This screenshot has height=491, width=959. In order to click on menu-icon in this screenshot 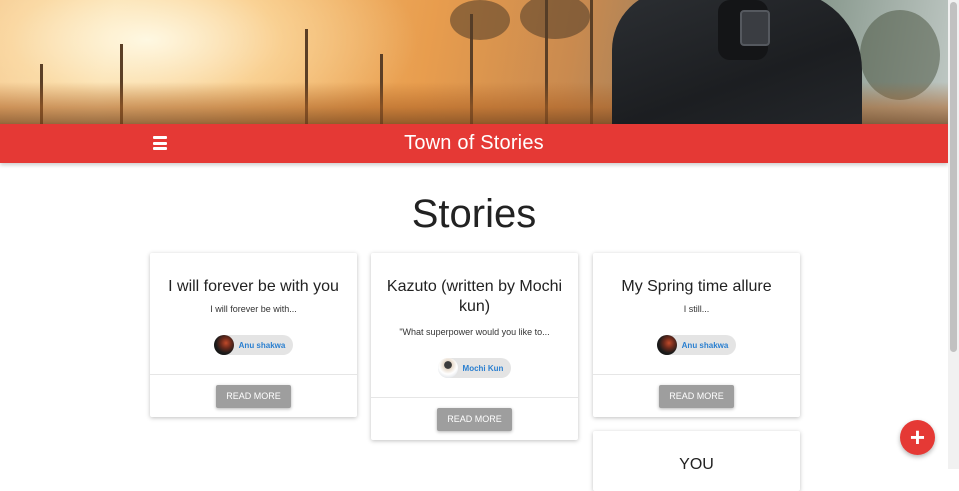, I will do `click(160, 143)`.